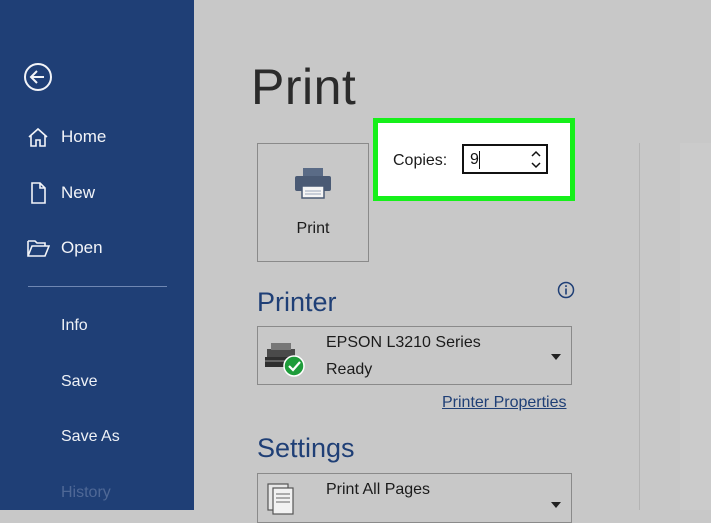 The image size is (711, 523). What do you see at coordinates (378, 489) in the screenshot?
I see `print-pages-label: Print All Pages` at bounding box center [378, 489].